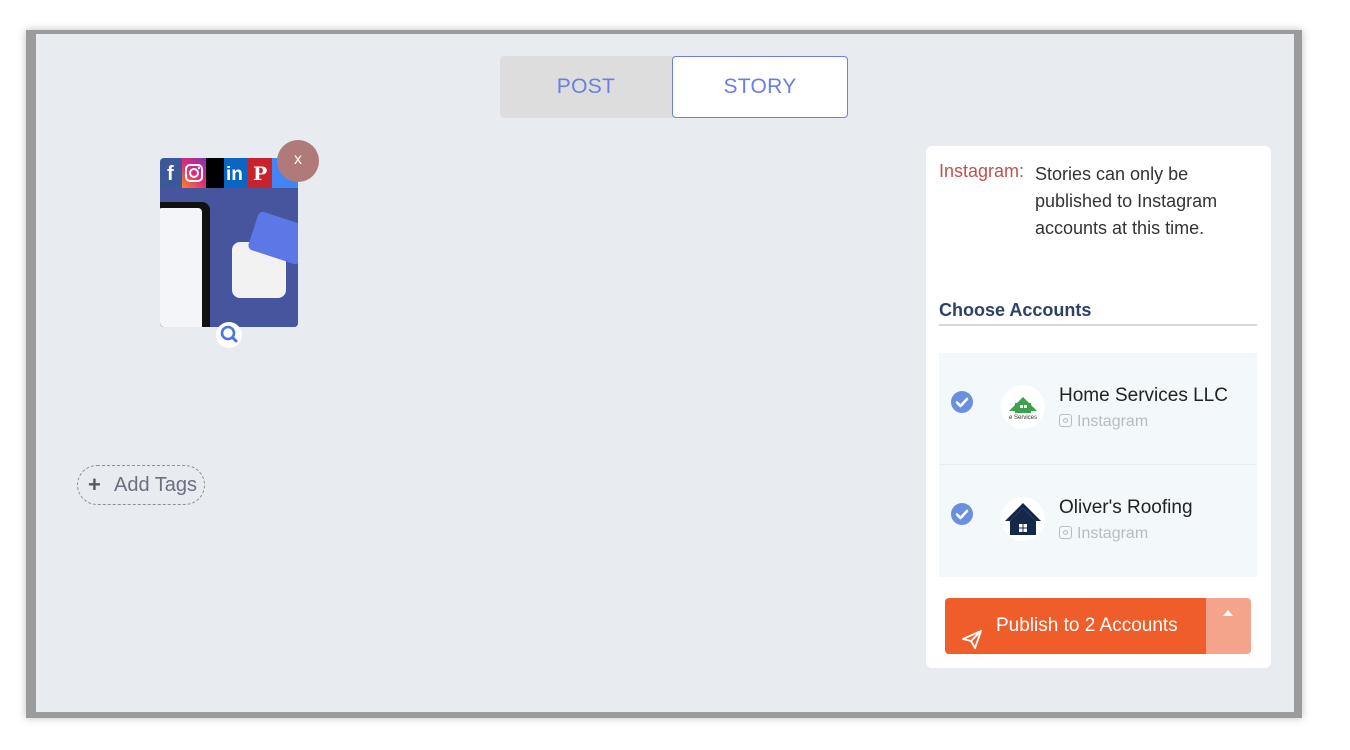  Describe the element at coordinates (229, 257) in the screenshot. I see `media-image` at that location.